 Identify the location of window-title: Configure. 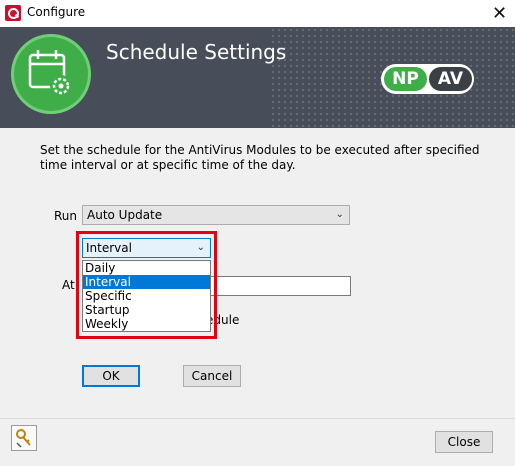
(56, 12).